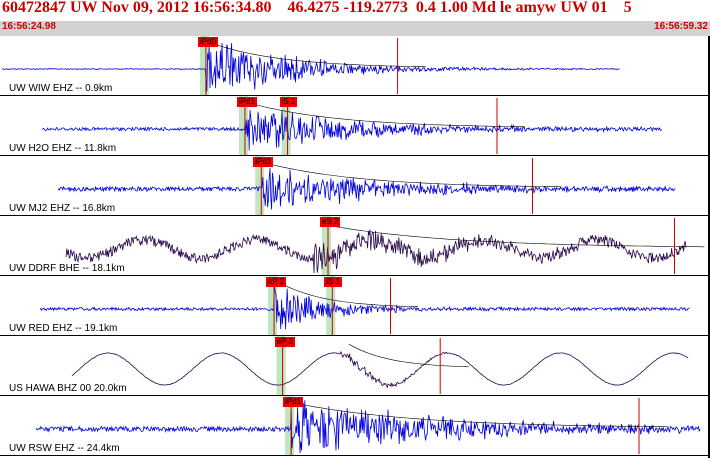 Image resolution: width=710 pixels, height=458 pixels. I want to click on end-time: 16:56:59.32, so click(681, 26).